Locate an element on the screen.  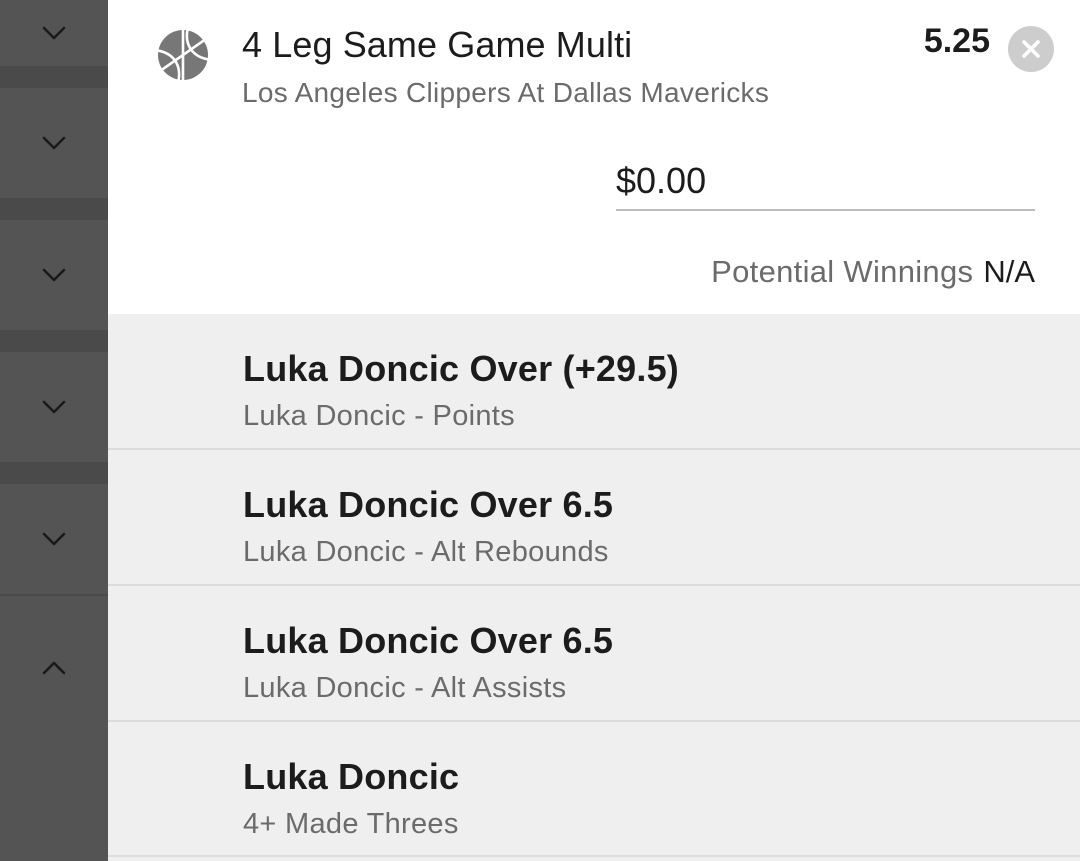
potential-winnings: Potential Winnings N/A is located at coordinates (873, 272).